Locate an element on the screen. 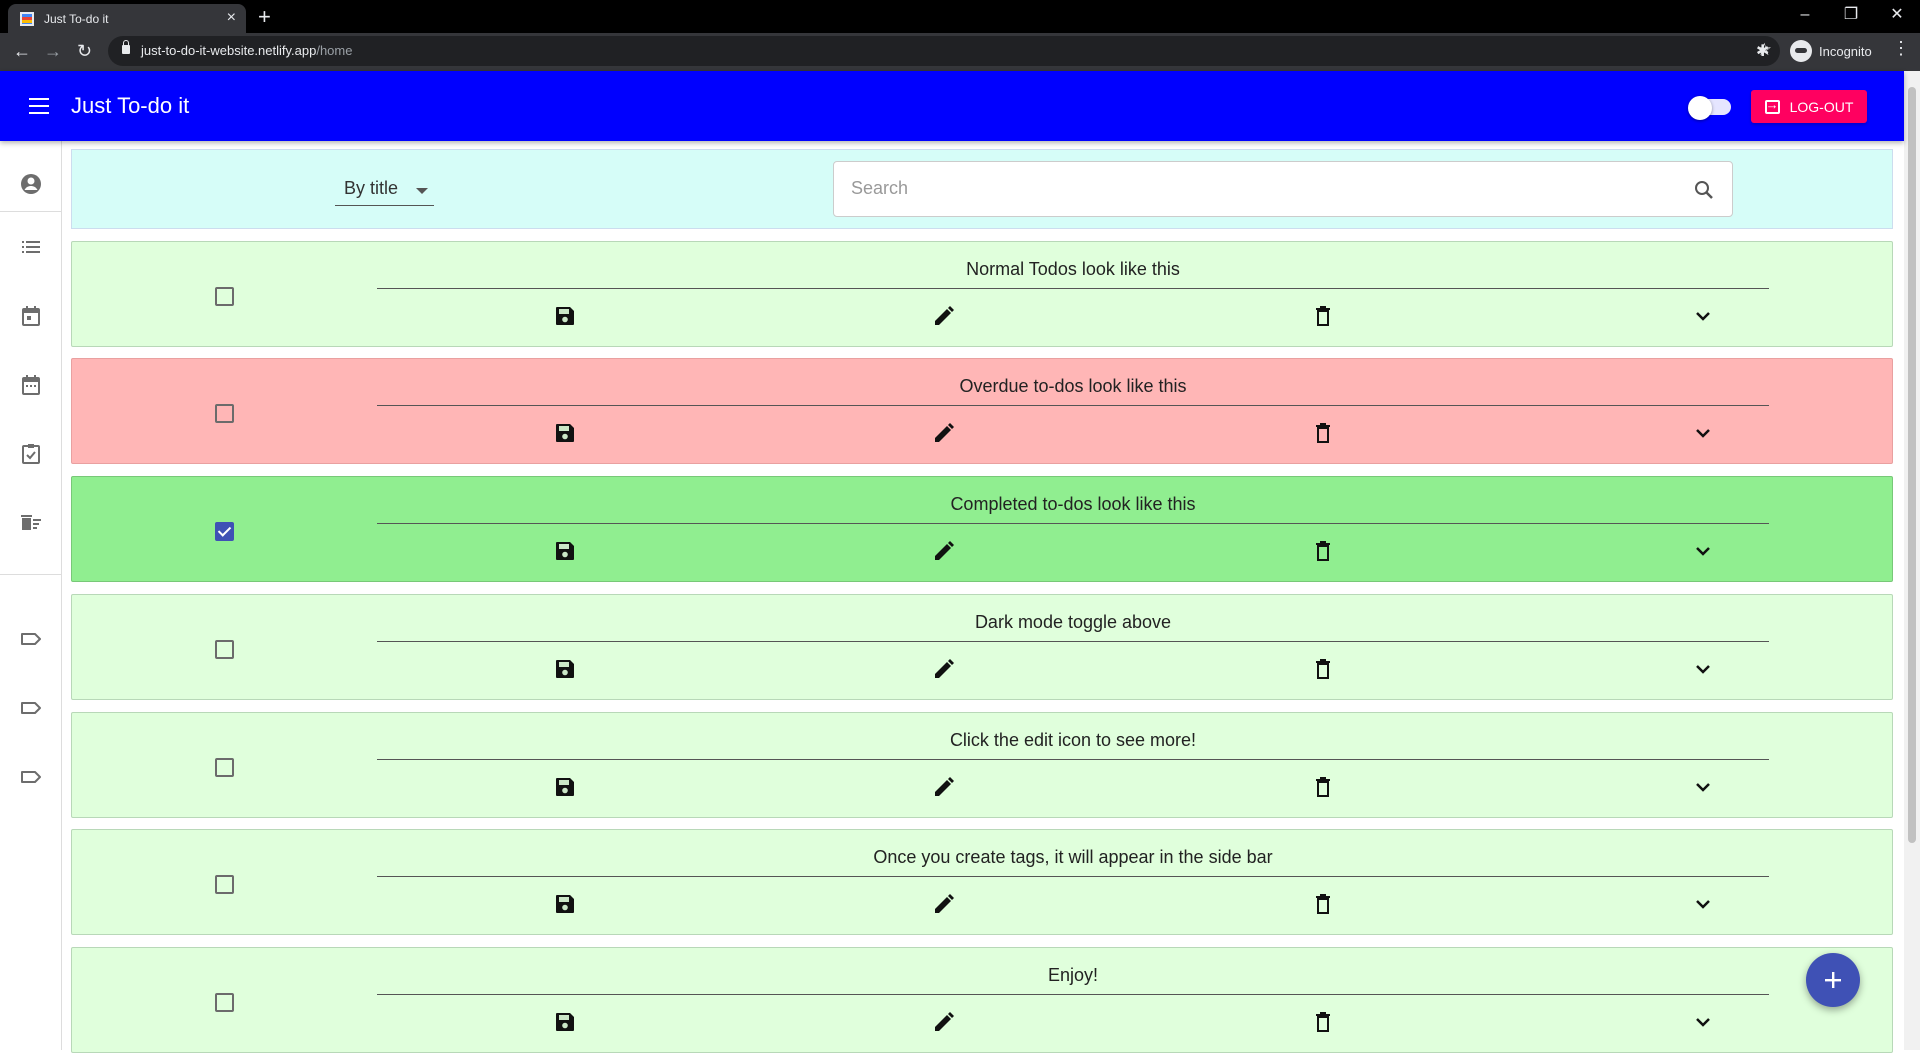  plus-icon is located at coordinates (1833, 980).